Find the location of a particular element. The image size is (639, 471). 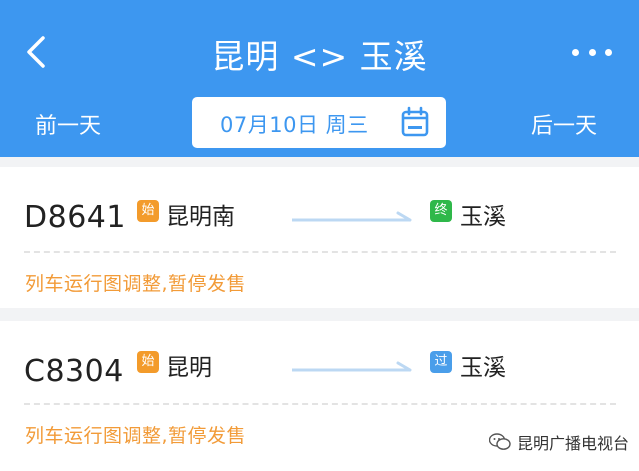

more-button is located at coordinates (592, 52).